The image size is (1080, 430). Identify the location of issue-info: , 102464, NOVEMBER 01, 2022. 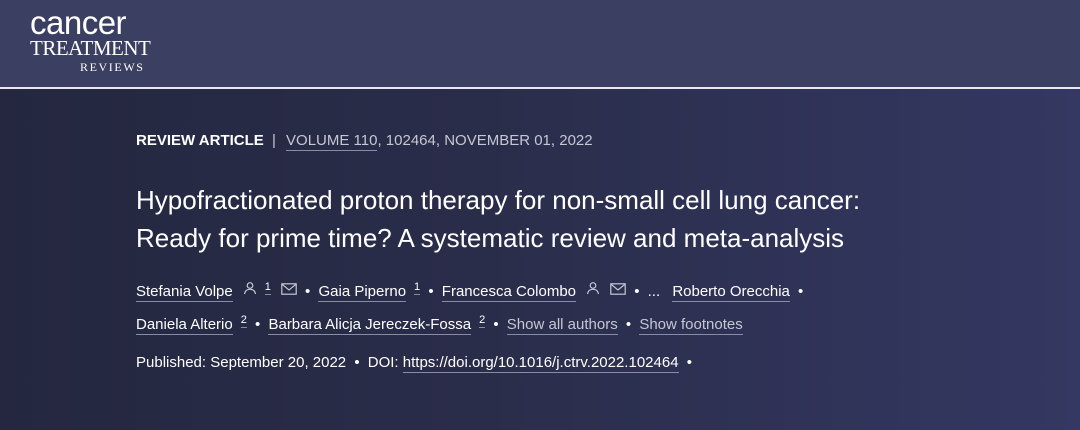
(485, 140).